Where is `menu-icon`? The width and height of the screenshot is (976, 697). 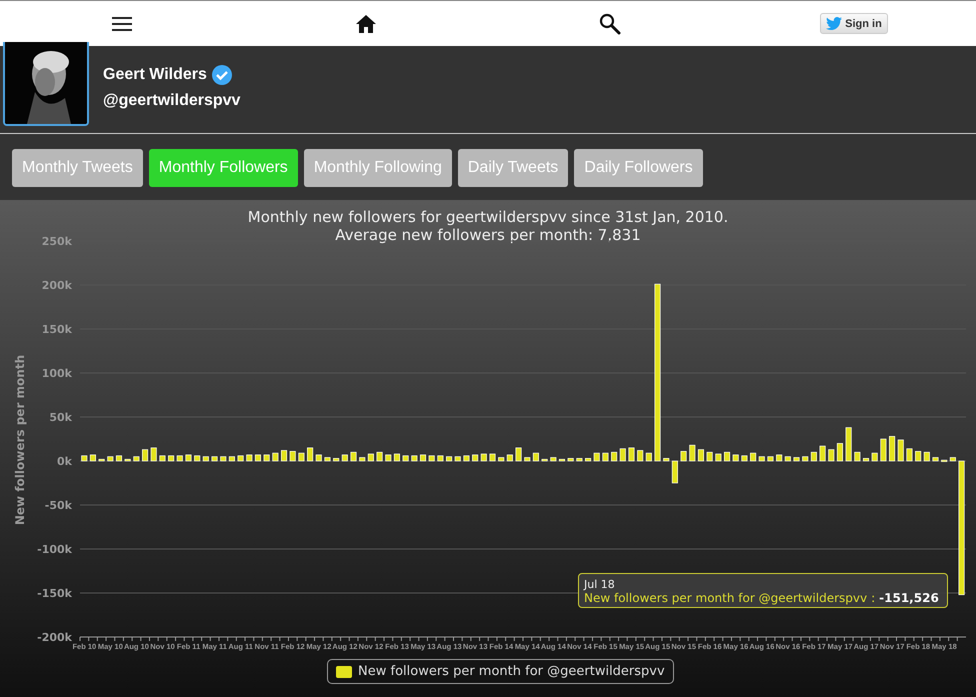 menu-icon is located at coordinates (122, 24).